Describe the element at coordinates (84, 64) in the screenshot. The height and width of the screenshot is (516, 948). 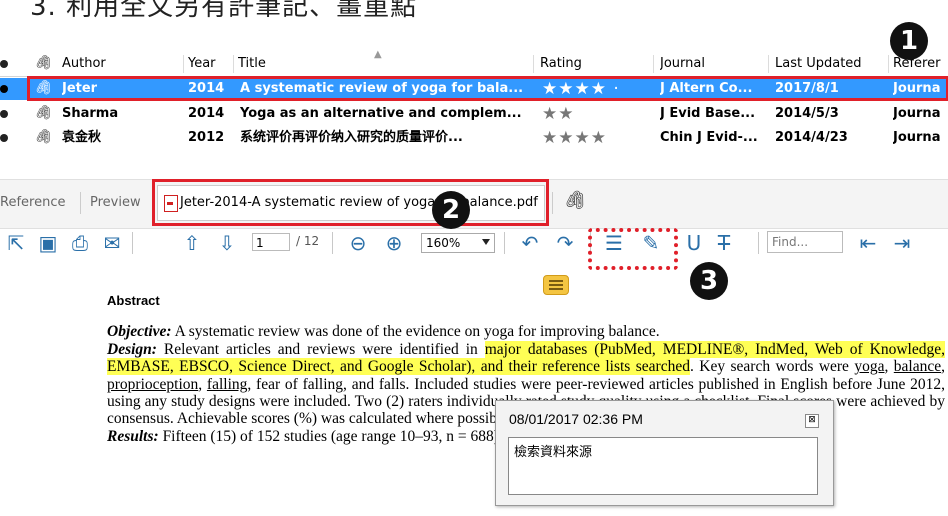
I see `column-author: Author` at that location.